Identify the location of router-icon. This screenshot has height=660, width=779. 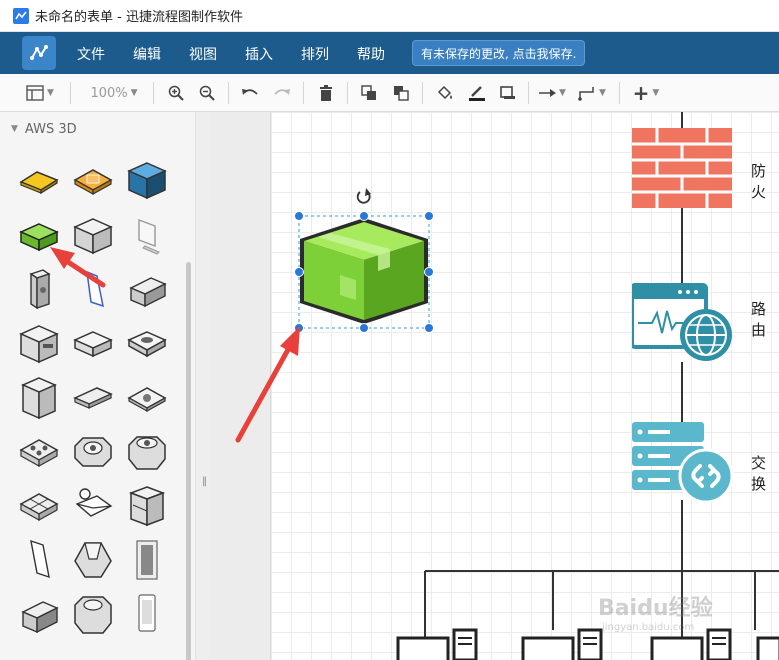
(683, 323).